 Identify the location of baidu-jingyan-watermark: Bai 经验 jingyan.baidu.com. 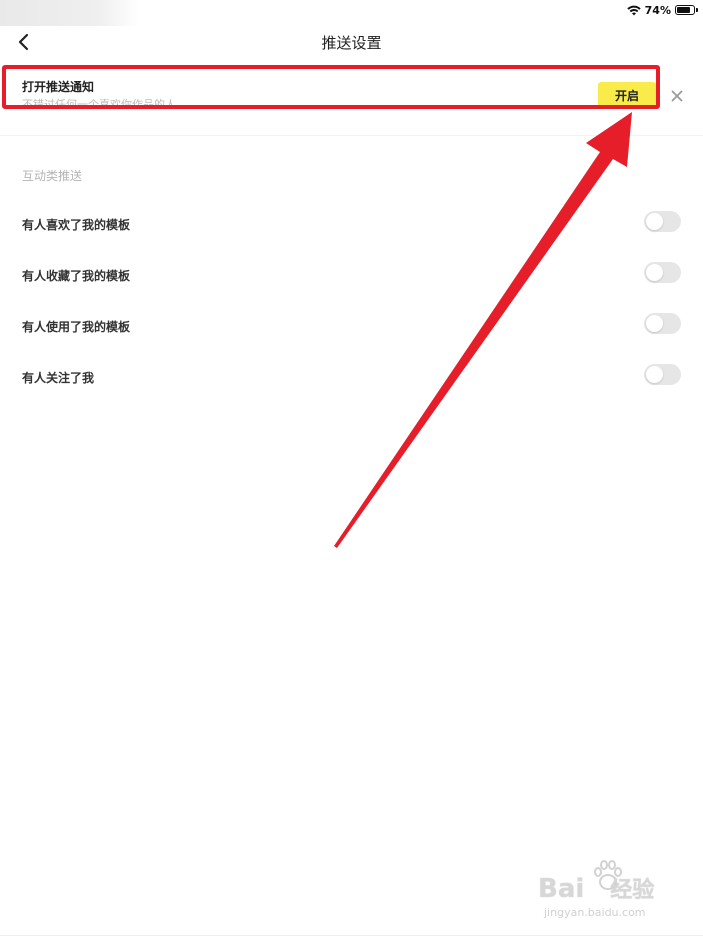
(613, 893).